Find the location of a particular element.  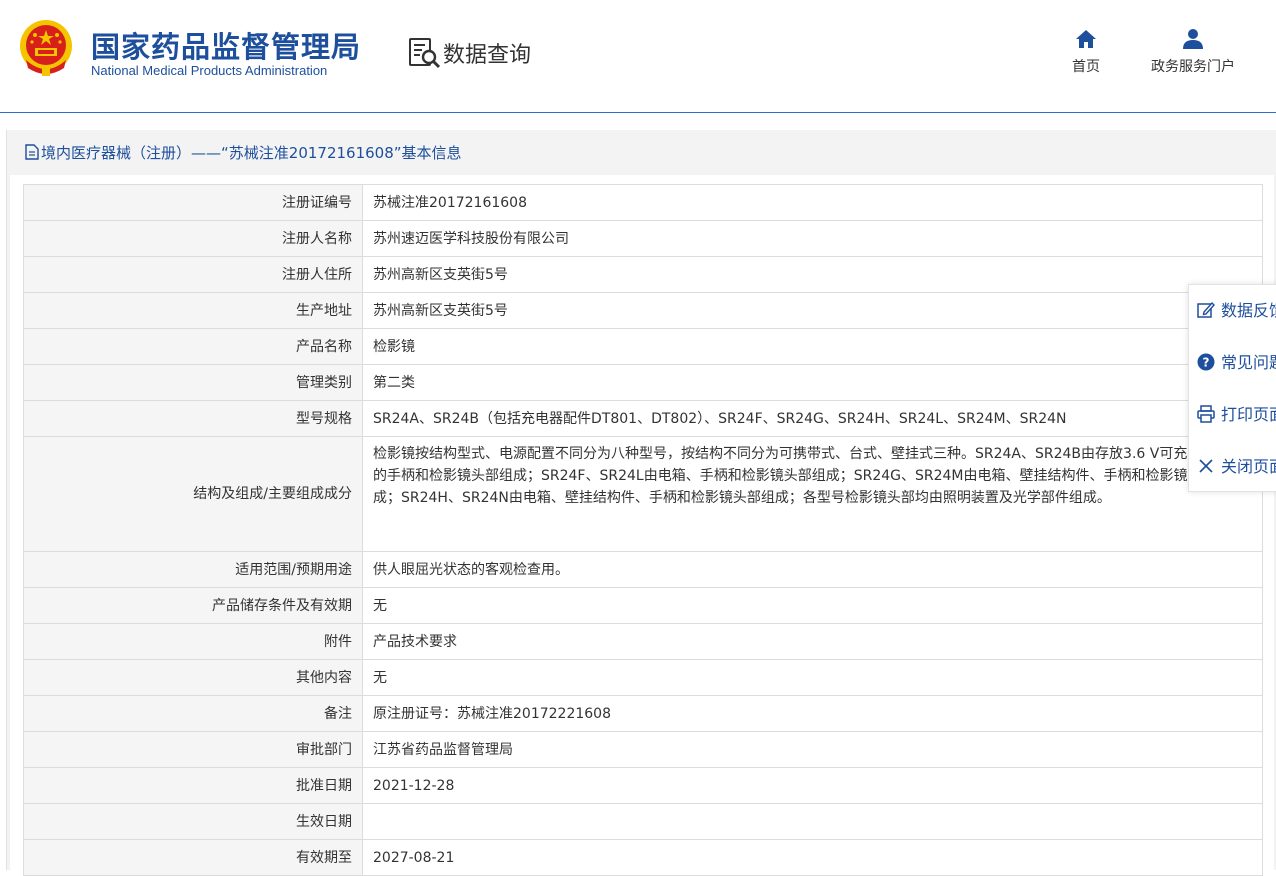

row-value: 苏械注准20172161608 is located at coordinates (812, 202).